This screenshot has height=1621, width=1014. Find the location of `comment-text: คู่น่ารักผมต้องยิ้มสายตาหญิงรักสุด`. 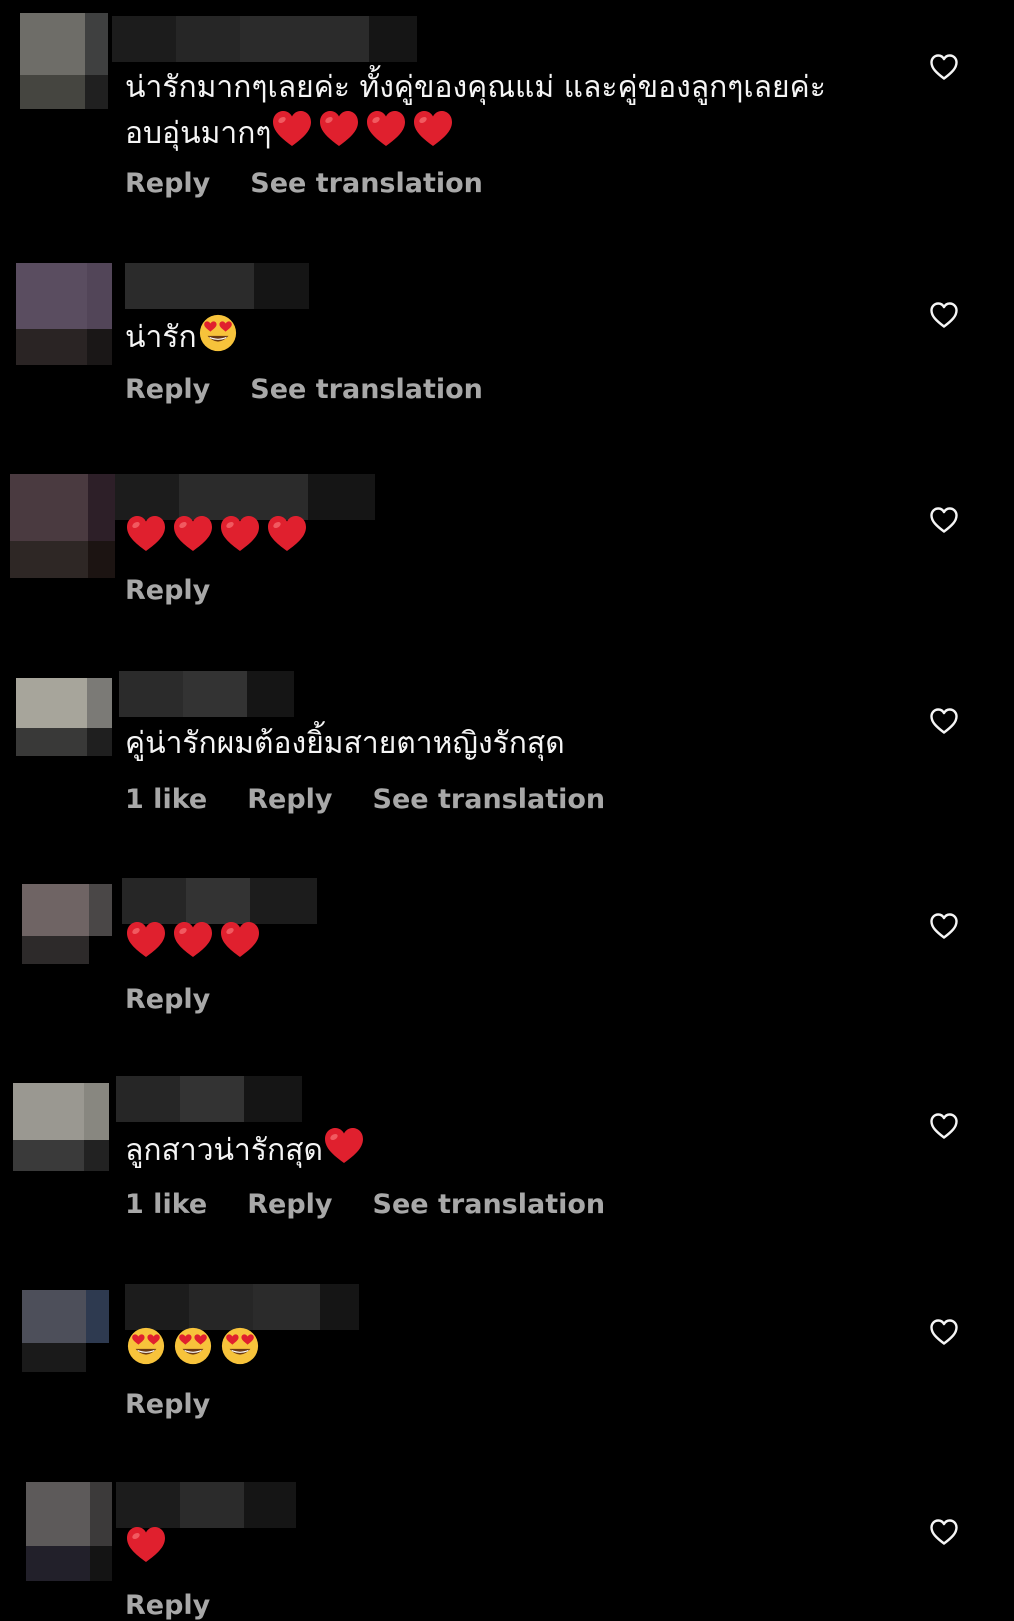

comment-text: คู่น่ารักผมต้องยิ้มสายตาหญิงรักสุด is located at coordinates (345, 743).